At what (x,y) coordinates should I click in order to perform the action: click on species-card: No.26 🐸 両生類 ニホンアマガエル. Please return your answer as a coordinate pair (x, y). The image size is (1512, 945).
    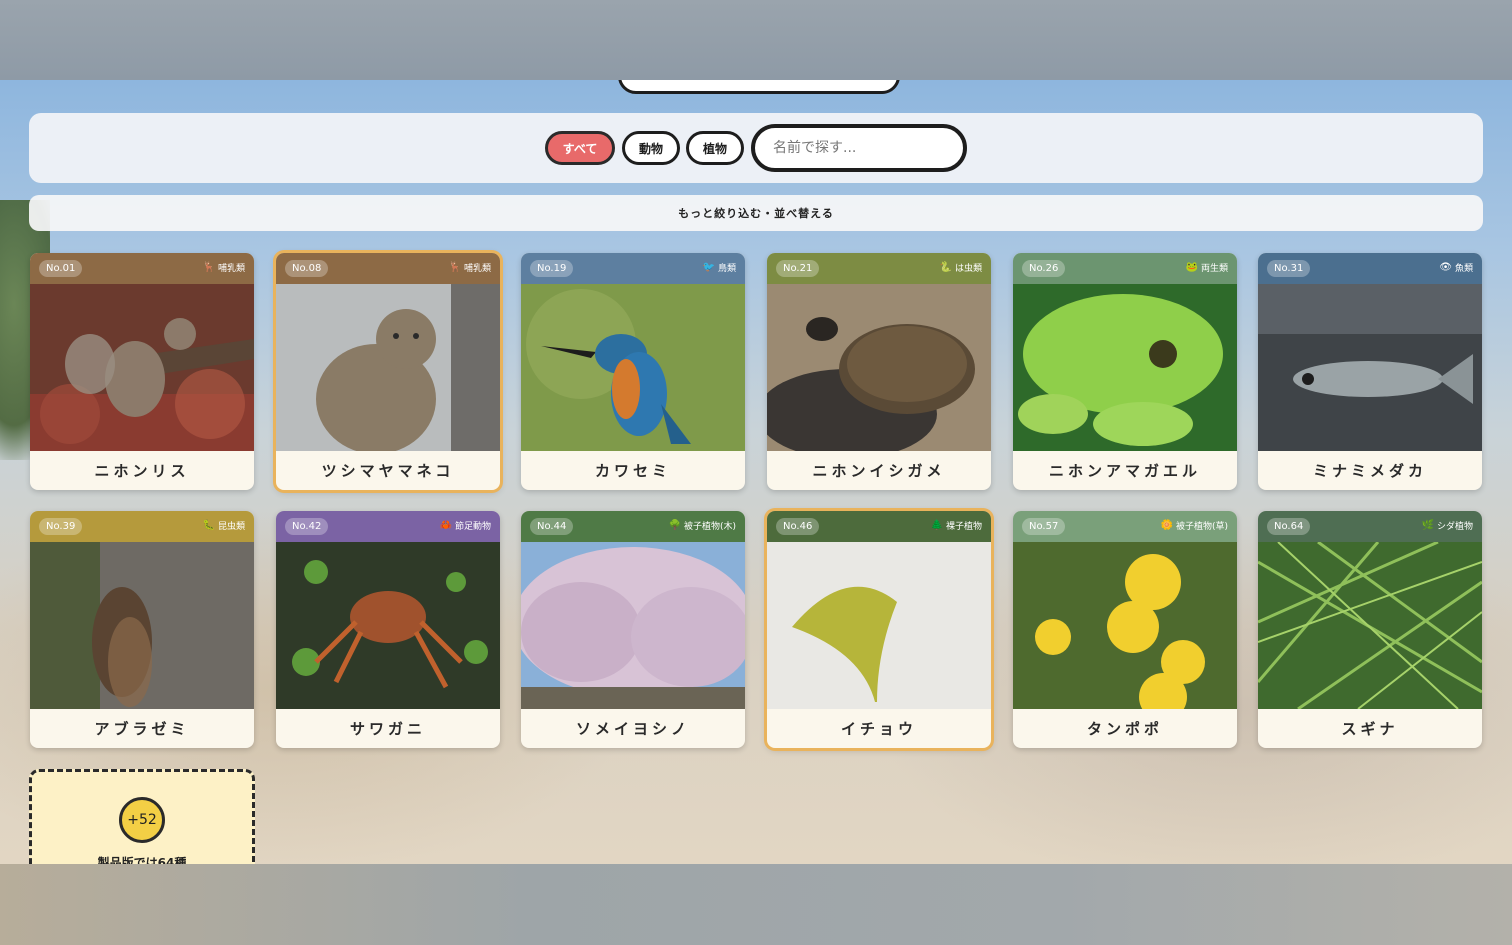
    Looking at the image, I should click on (1125, 371).